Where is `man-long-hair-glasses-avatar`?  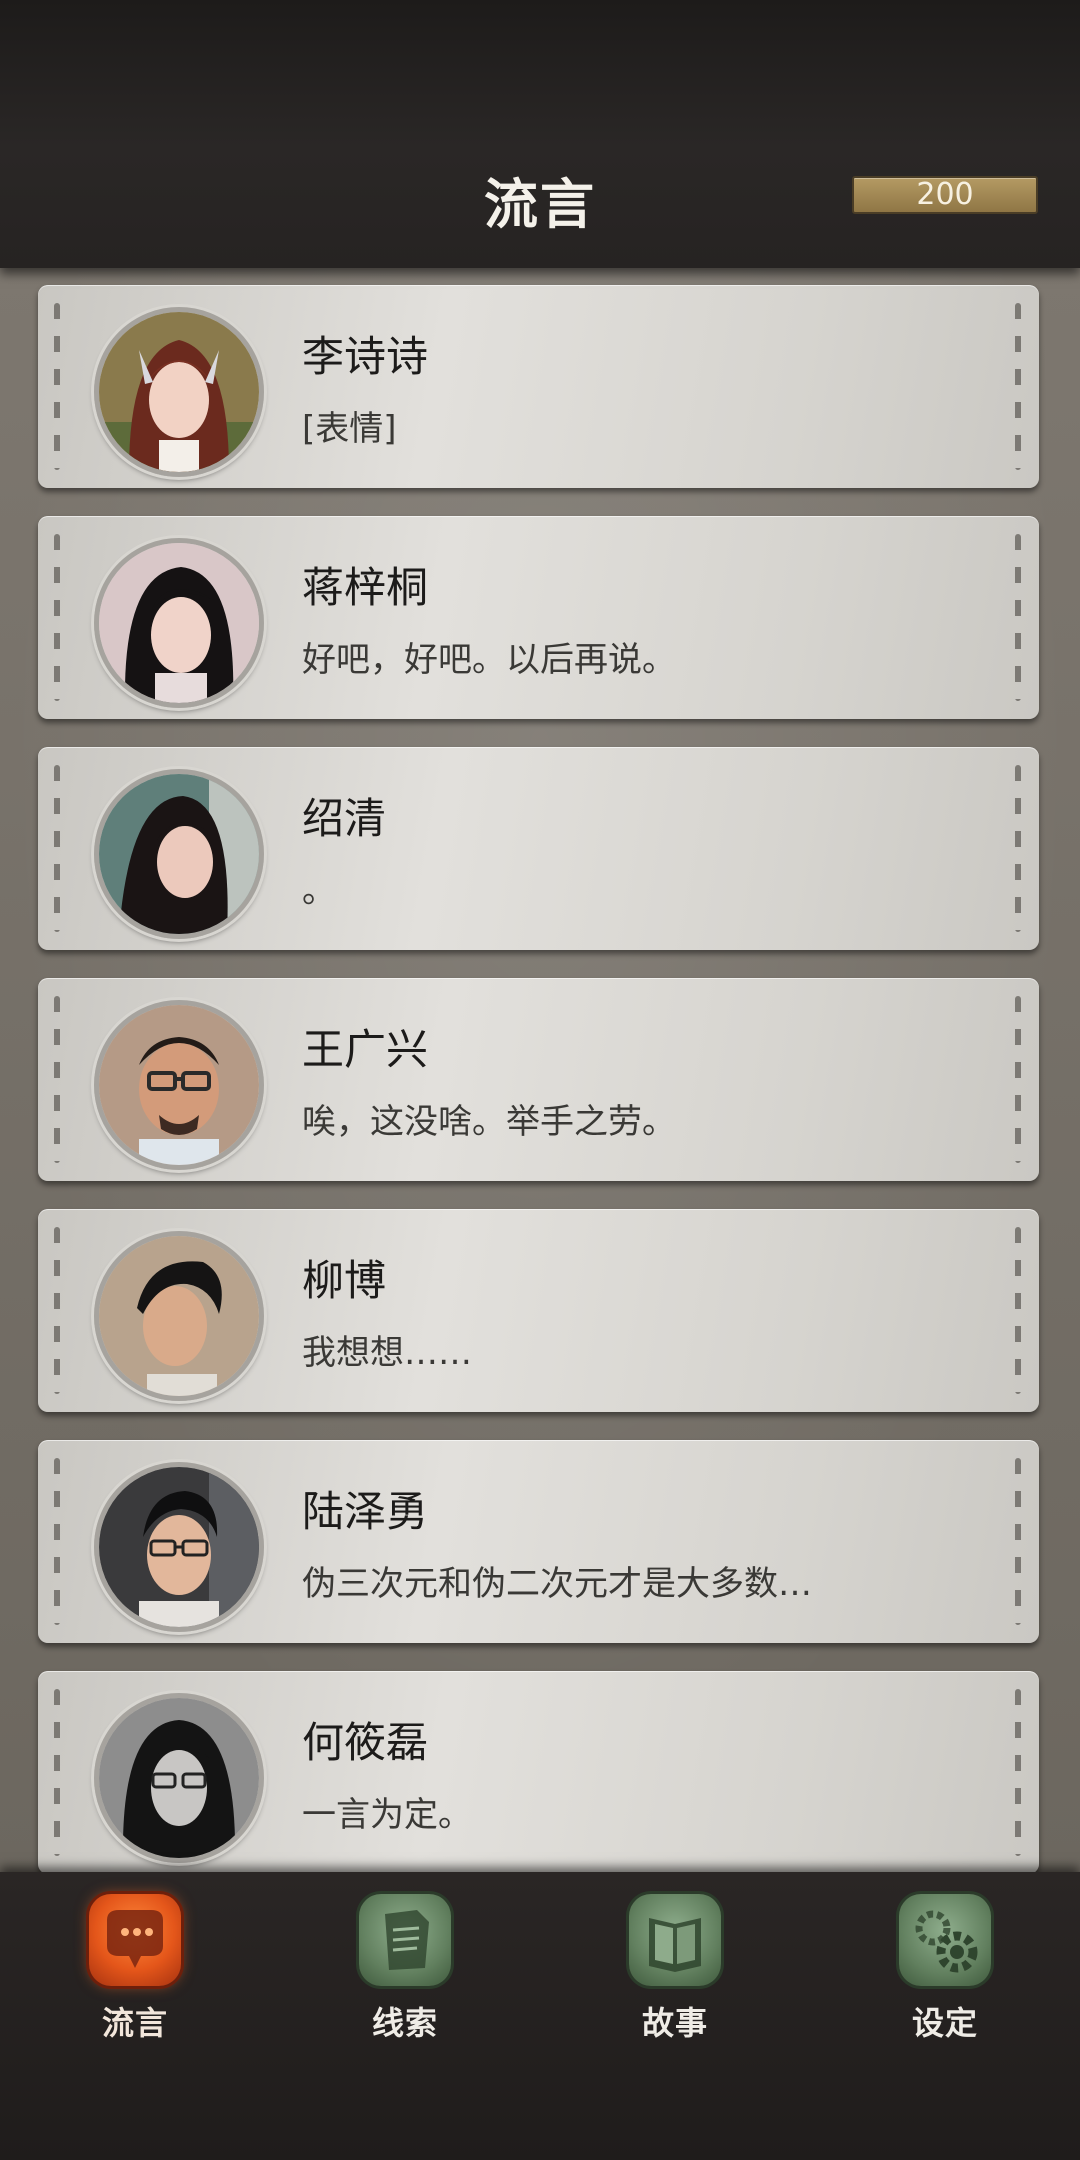 man-long-hair-glasses-avatar is located at coordinates (179, 1778).